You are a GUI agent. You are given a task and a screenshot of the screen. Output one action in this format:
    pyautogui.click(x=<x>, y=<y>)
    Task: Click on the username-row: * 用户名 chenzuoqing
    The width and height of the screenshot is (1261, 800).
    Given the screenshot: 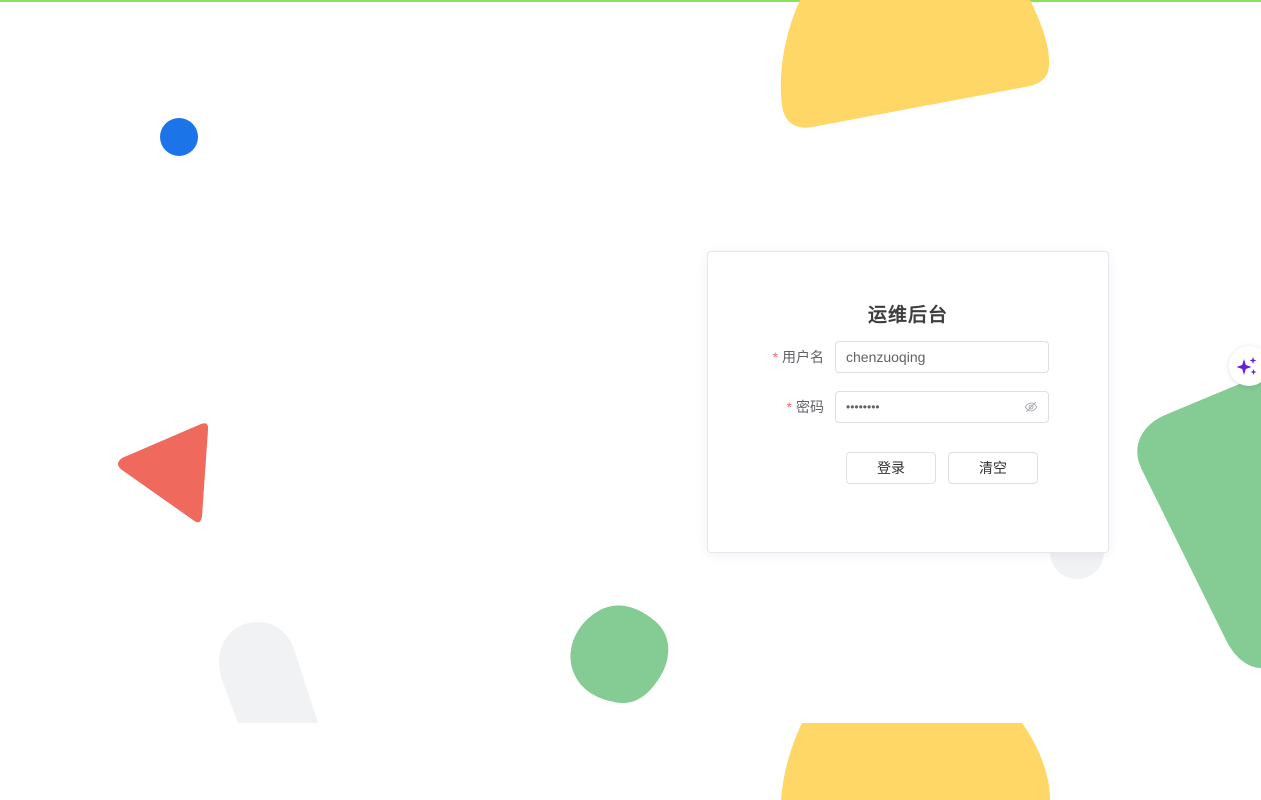 What is the action you would take?
    pyautogui.click(x=908, y=357)
    